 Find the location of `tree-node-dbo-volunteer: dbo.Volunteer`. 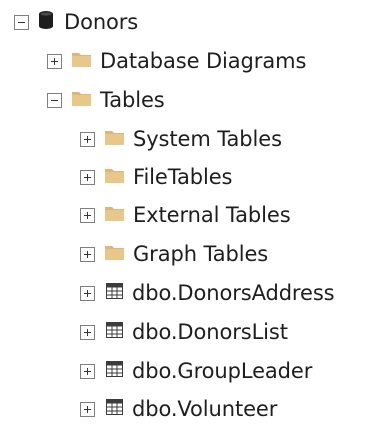

tree-node-dbo-volunteer: dbo.Volunteer is located at coordinates (178, 409).